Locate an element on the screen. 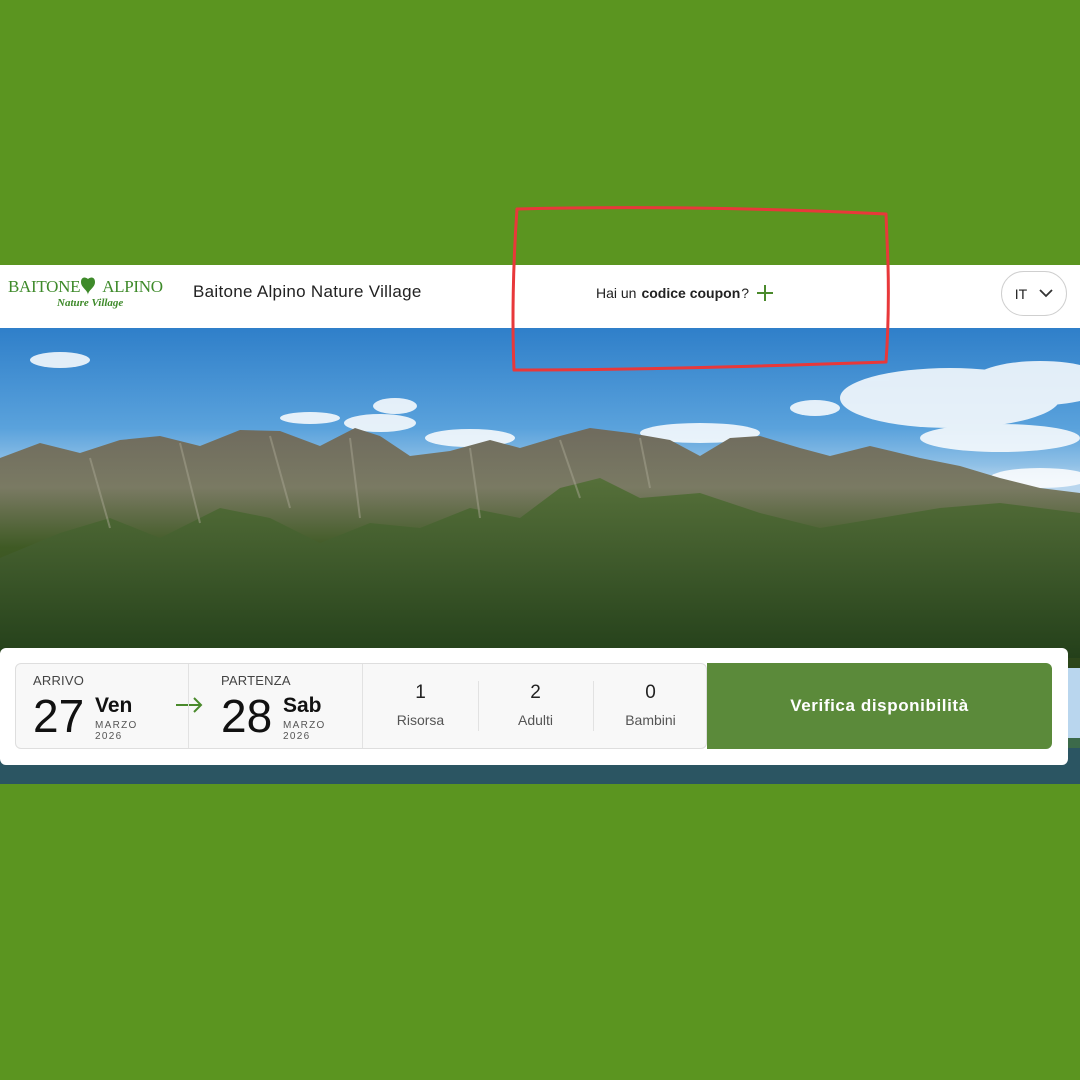 This screenshot has height=1080, width=1080. coupon-toggle: Hai un codice coupon ? is located at coordinates (685, 293).